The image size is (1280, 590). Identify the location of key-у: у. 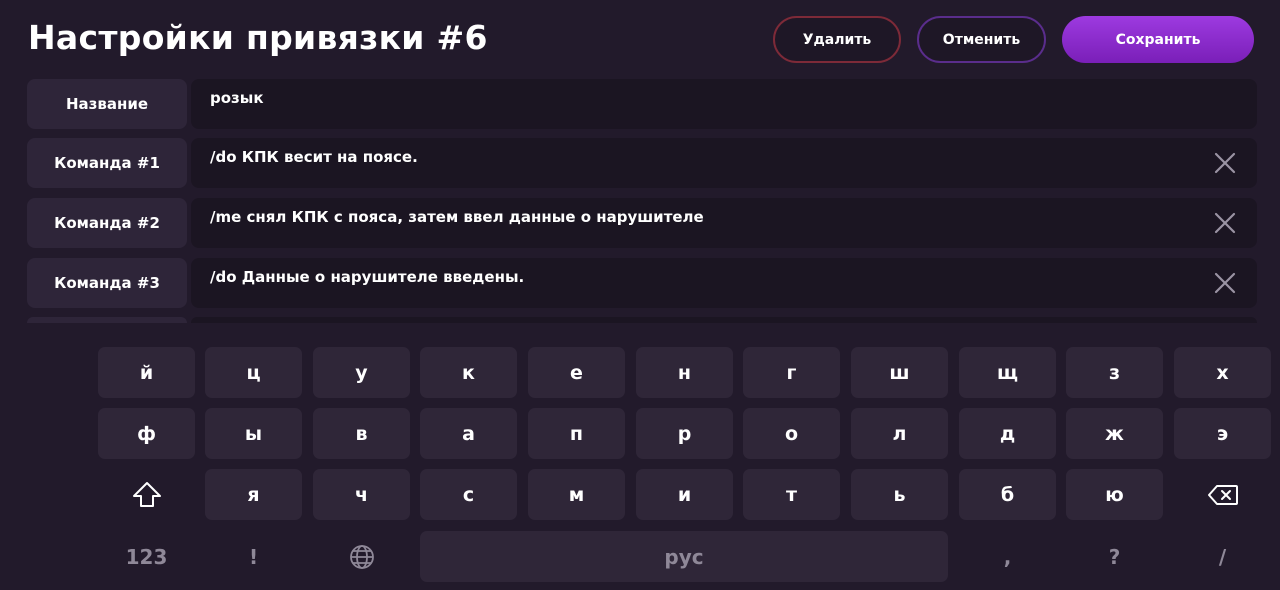
(361, 372).